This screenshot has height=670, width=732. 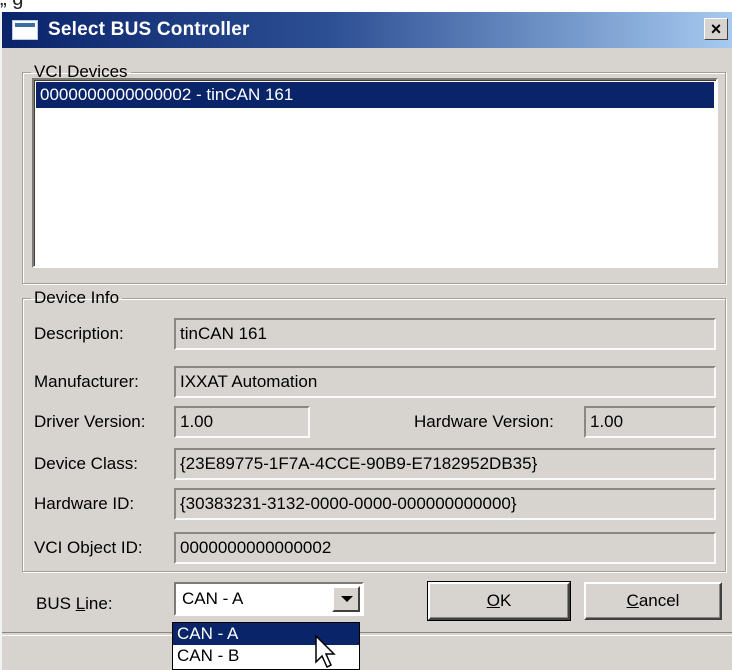 I want to click on chevron-down-icon, so click(x=346, y=599).